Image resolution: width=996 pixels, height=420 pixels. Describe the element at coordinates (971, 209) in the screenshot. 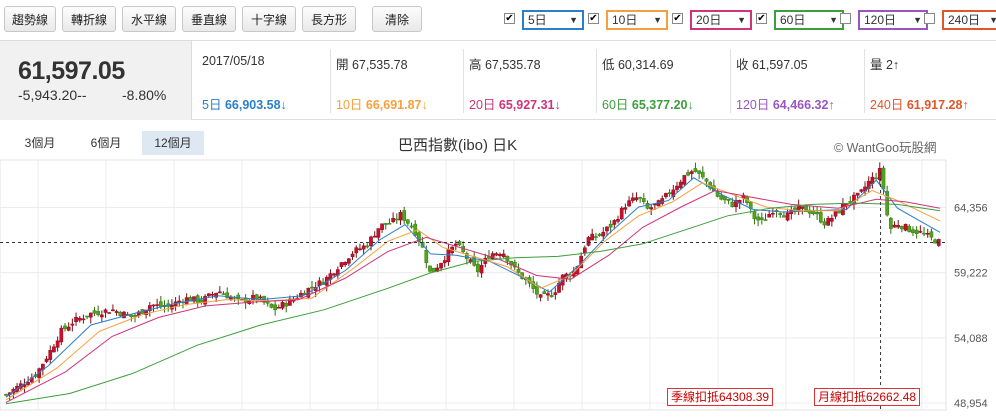

I see `y-tick-label: 64,356` at that location.